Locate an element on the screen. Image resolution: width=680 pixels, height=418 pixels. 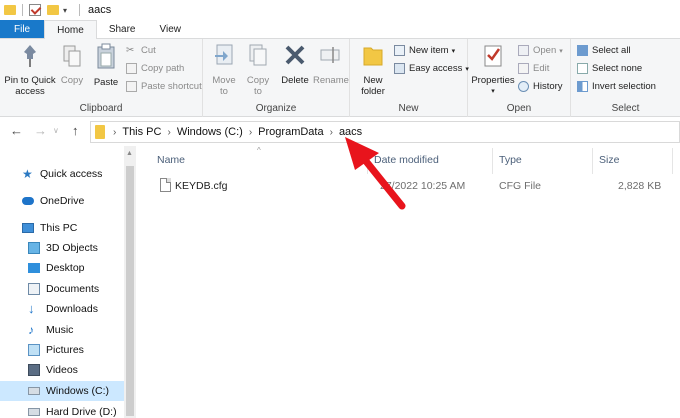
select-group-label: Select is located at coordinates (625, 108).